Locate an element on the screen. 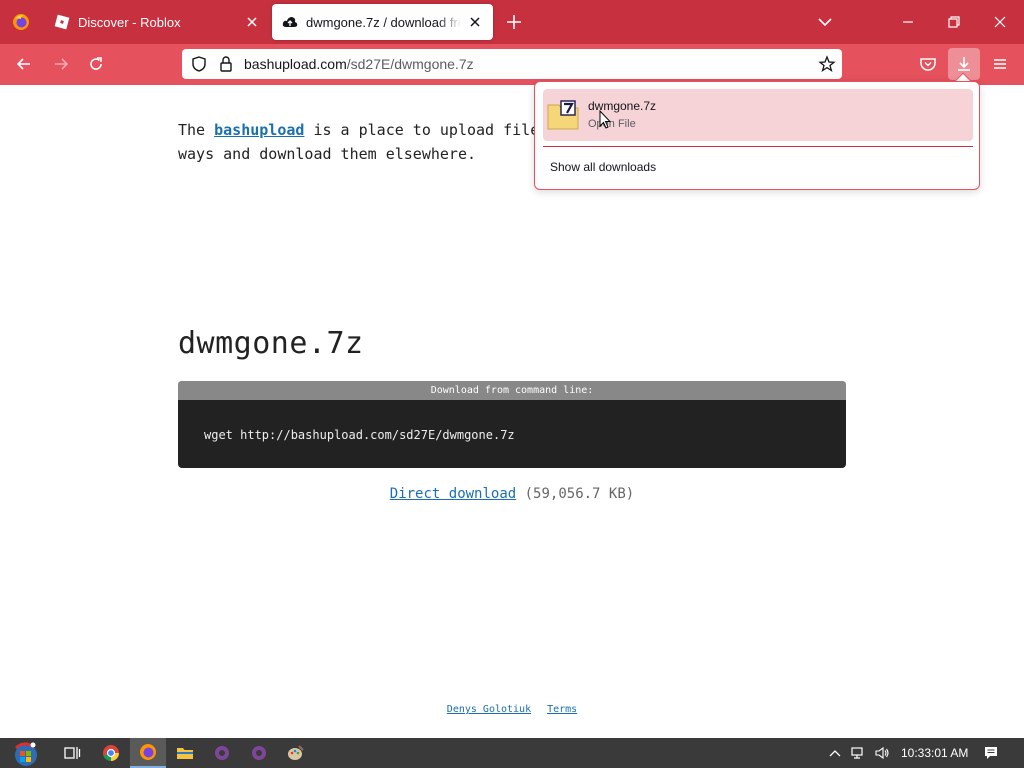 The width and height of the screenshot is (1024, 768). intro-text-before: The is located at coordinates (196, 130).